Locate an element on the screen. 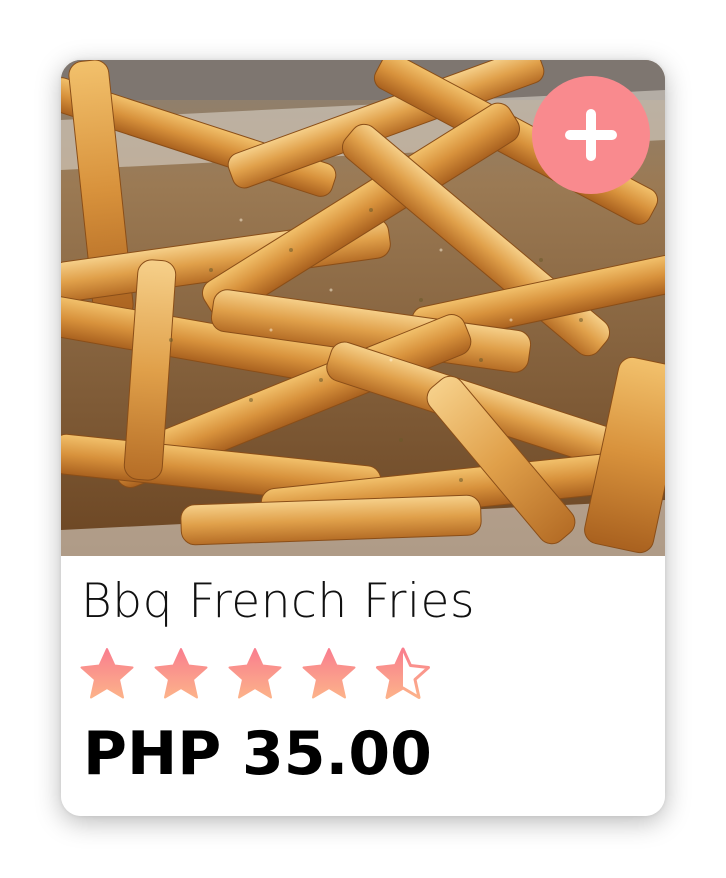 This screenshot has width=726, height=878. star-half-icon is located at coordinates (403, 673).